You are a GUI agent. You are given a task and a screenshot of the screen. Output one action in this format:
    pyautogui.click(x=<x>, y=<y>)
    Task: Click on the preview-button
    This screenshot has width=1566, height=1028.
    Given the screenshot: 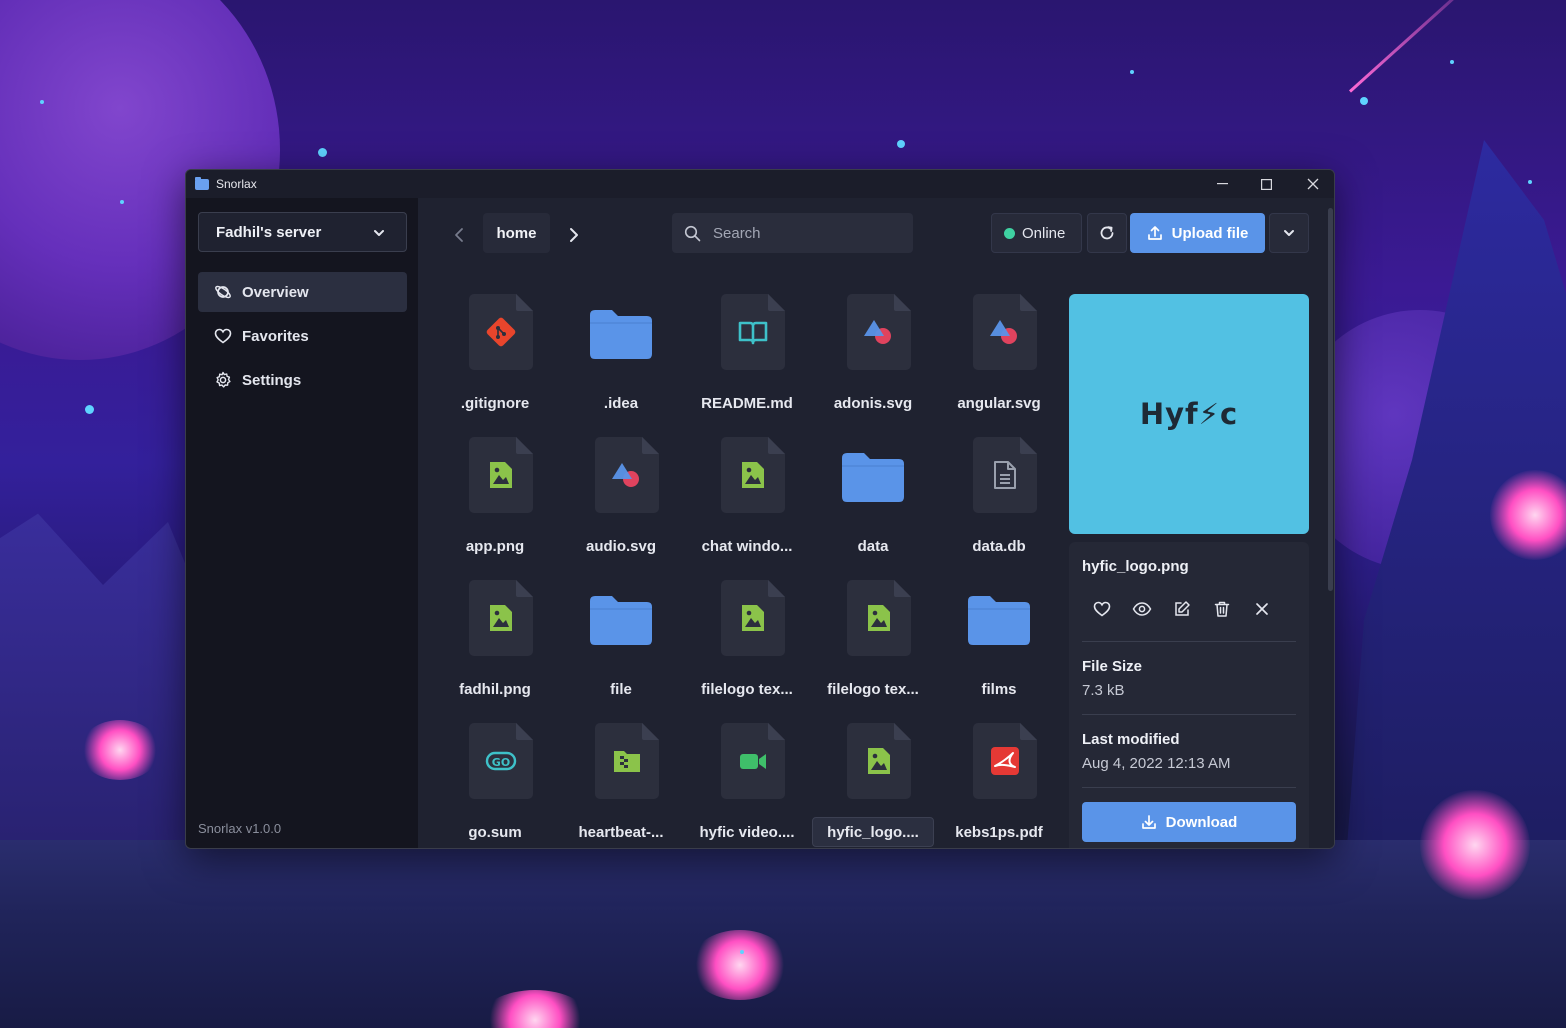 What is the action you would take?
    pyautogui.click(x=1142, y=609)
    